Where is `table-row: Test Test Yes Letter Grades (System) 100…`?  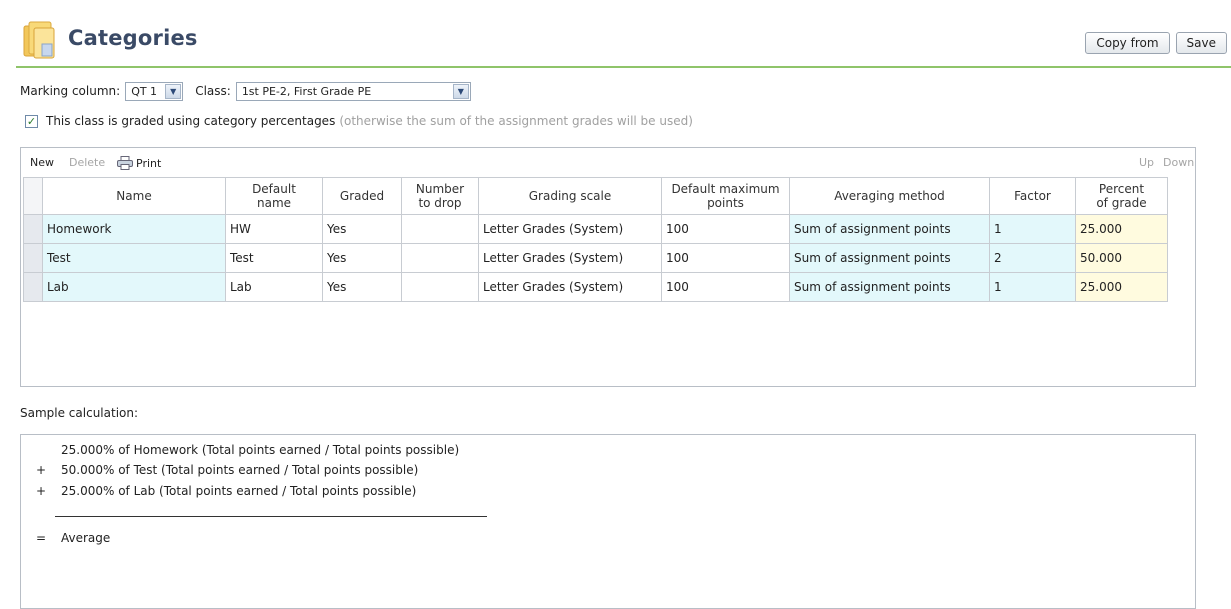
table-row: Test Test Yes Letter Grades (System) 100… is located at coordinates (595, 258).